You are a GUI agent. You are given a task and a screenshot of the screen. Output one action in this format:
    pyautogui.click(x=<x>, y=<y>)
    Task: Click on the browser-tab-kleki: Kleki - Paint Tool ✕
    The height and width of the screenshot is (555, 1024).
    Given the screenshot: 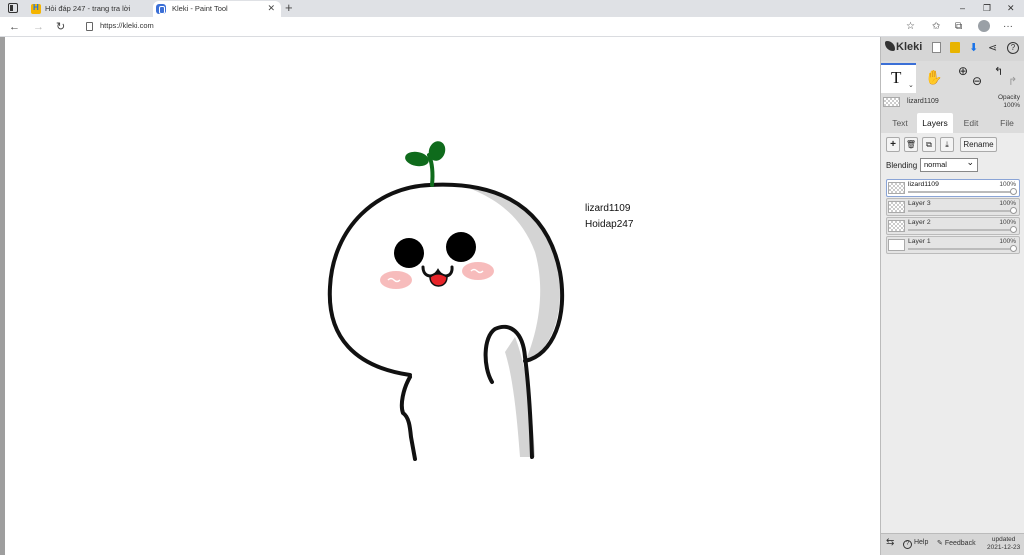 What is the action you would take?
    pyautogui.click(x=217, y=9)
    